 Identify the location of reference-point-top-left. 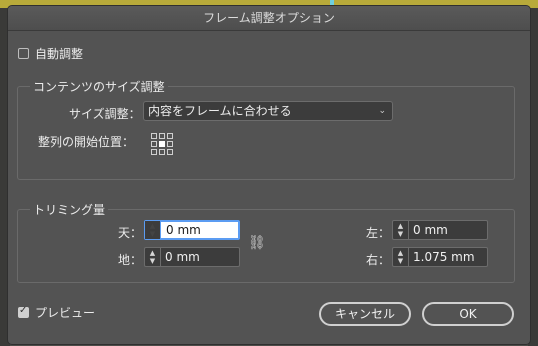
(154, 136).